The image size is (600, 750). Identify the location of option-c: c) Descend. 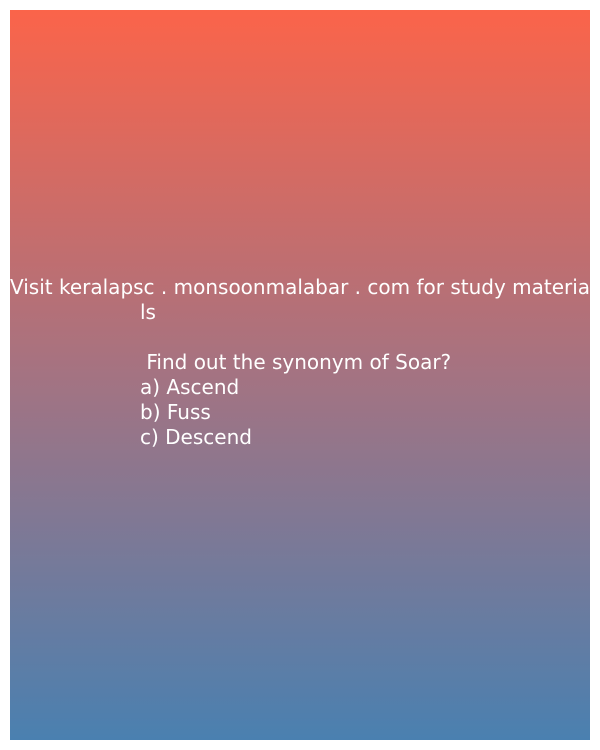
(196, 437).